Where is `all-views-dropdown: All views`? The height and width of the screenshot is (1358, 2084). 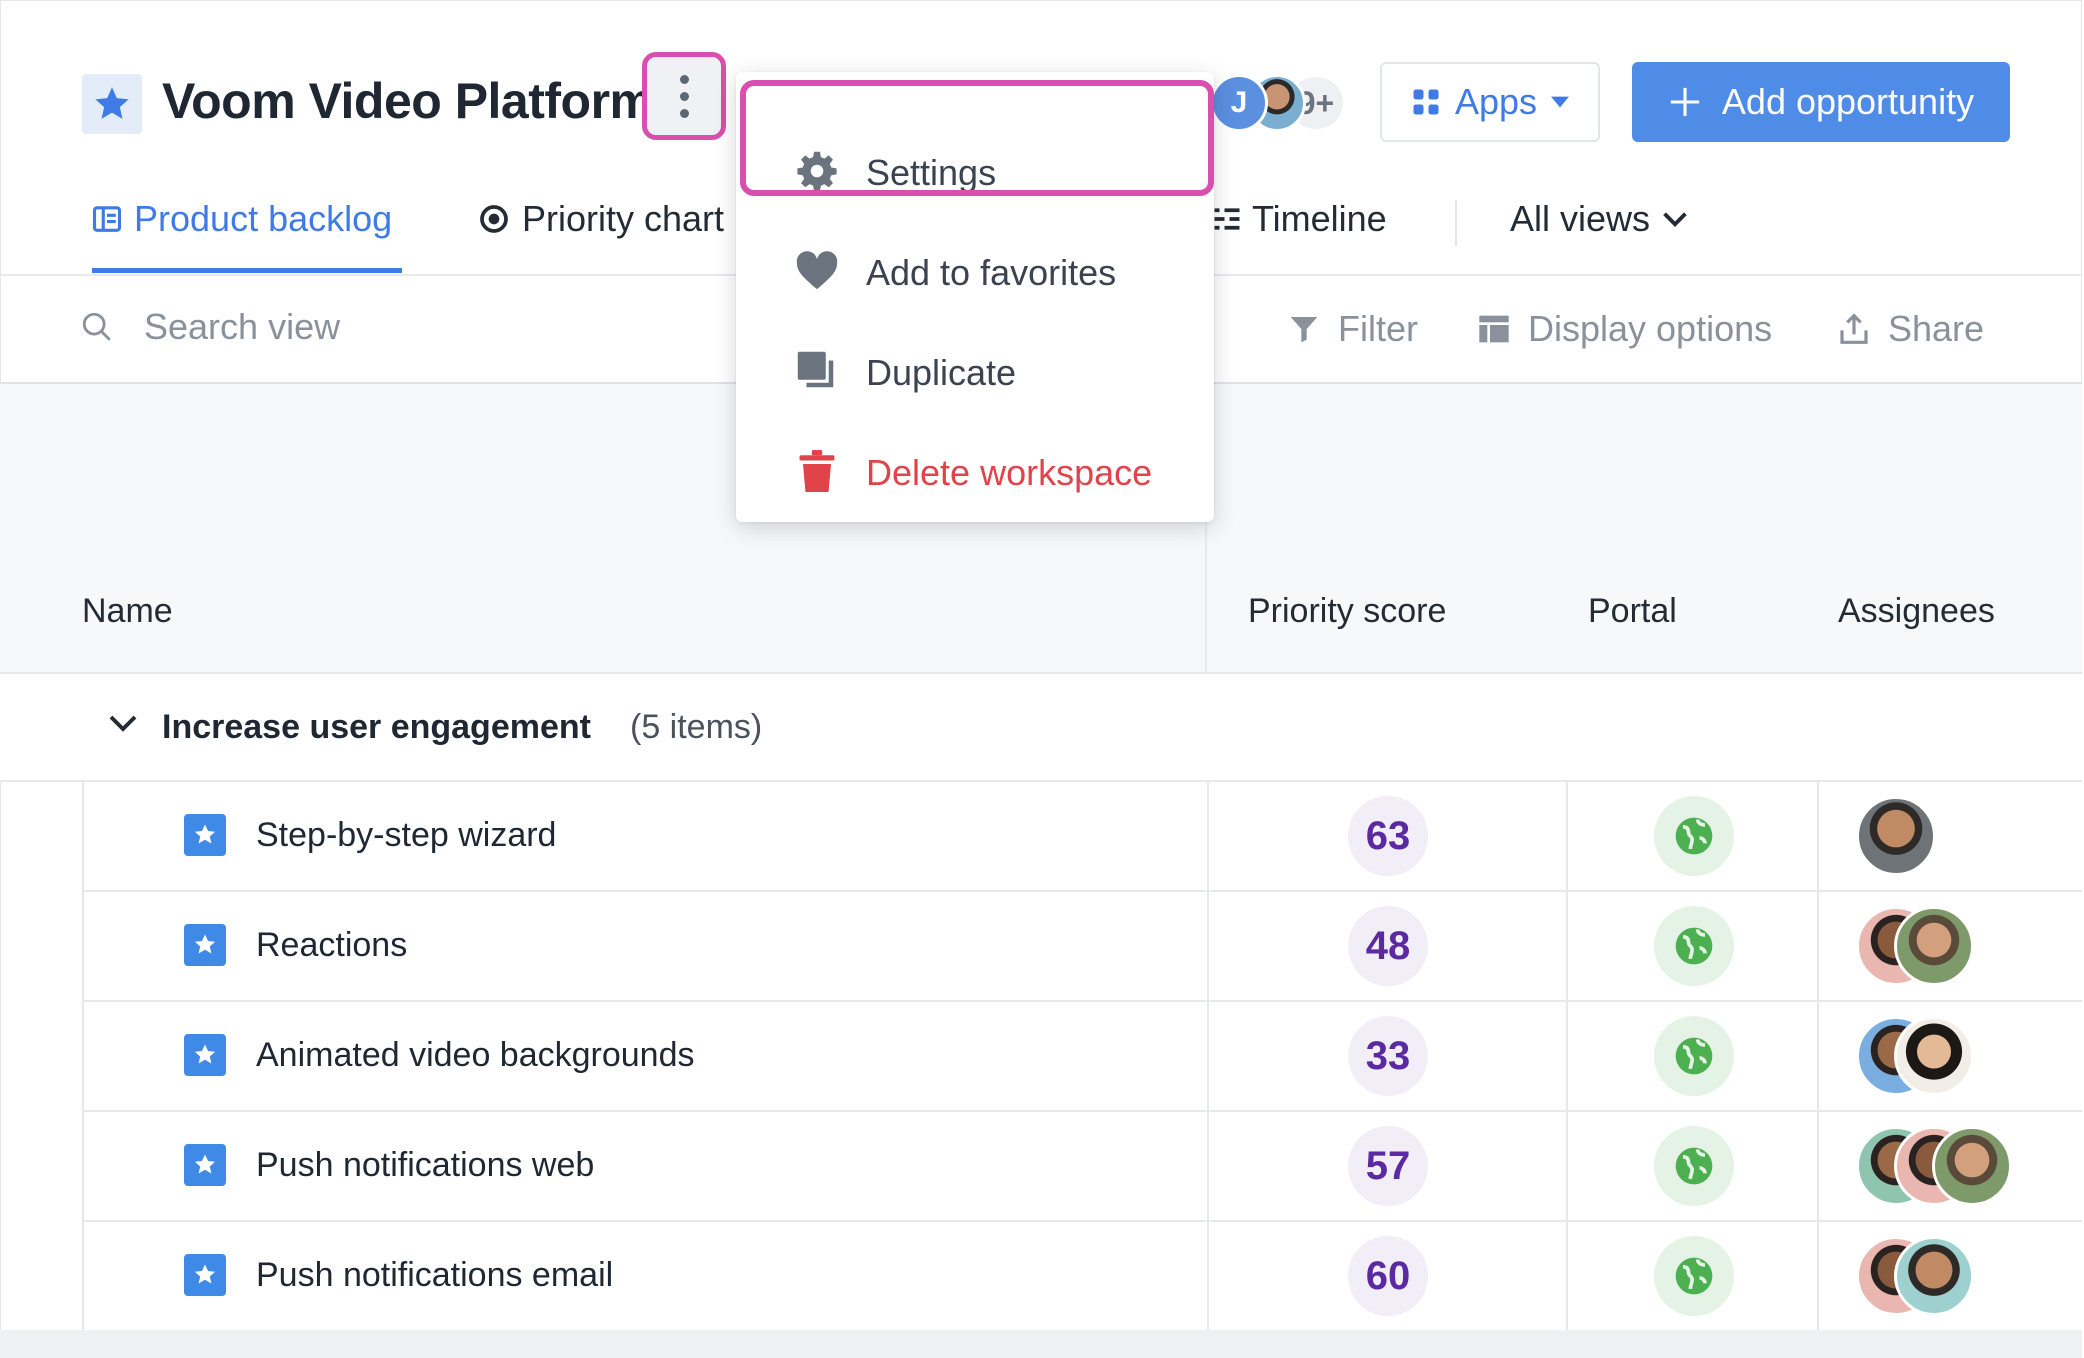
all-views-dropdown: All views is located at coordinates (1599, 219).